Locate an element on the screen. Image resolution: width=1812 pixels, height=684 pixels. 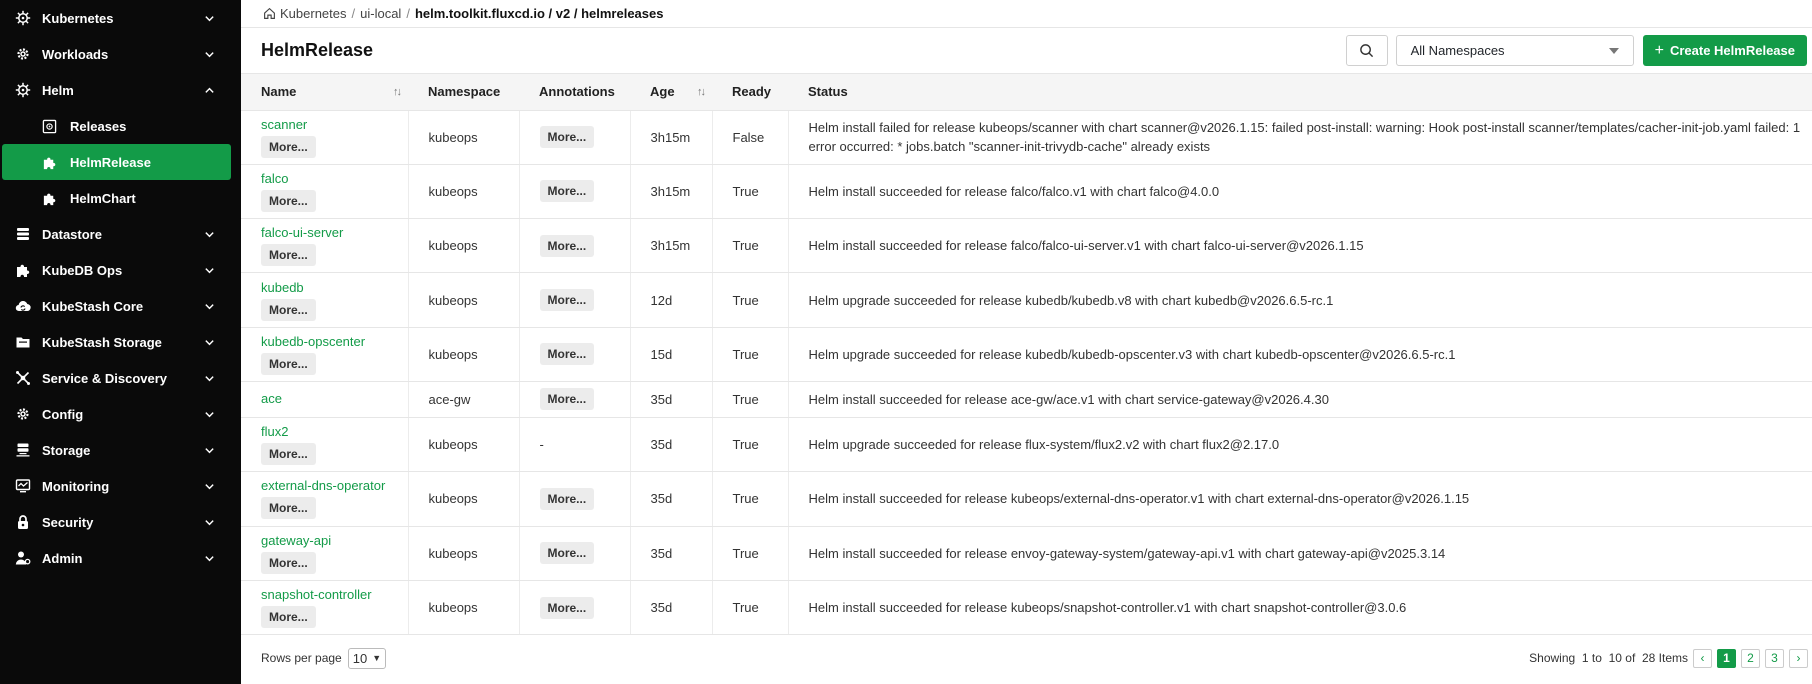
create-helmrelease-button: + Create HelmRelease is located at coordinates (1724, 50).